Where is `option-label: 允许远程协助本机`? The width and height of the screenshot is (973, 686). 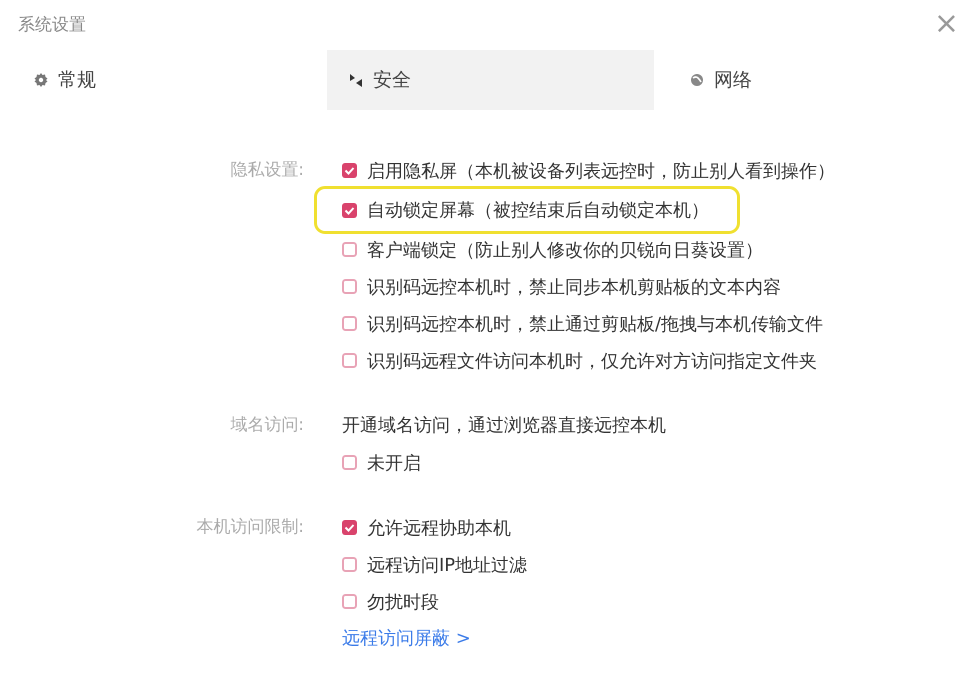 option-label: 允许远程协助本机 is located at coordinates (439, 528).